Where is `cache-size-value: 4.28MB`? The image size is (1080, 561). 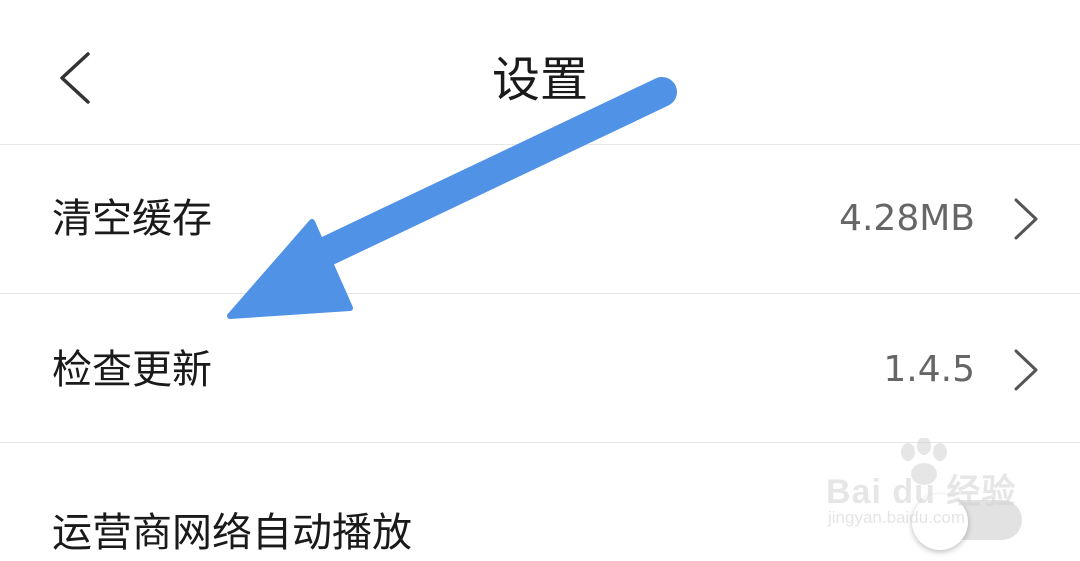
cache-size-value: 4.28MB is located at coordinates (907, 218).